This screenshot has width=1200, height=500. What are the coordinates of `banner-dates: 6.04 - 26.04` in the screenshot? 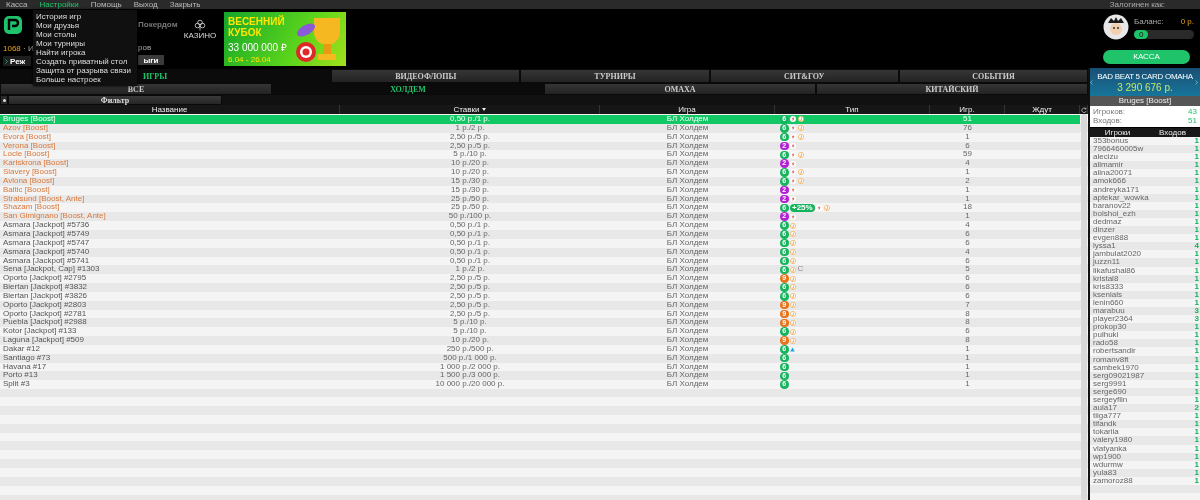 It's located at (250, 59).